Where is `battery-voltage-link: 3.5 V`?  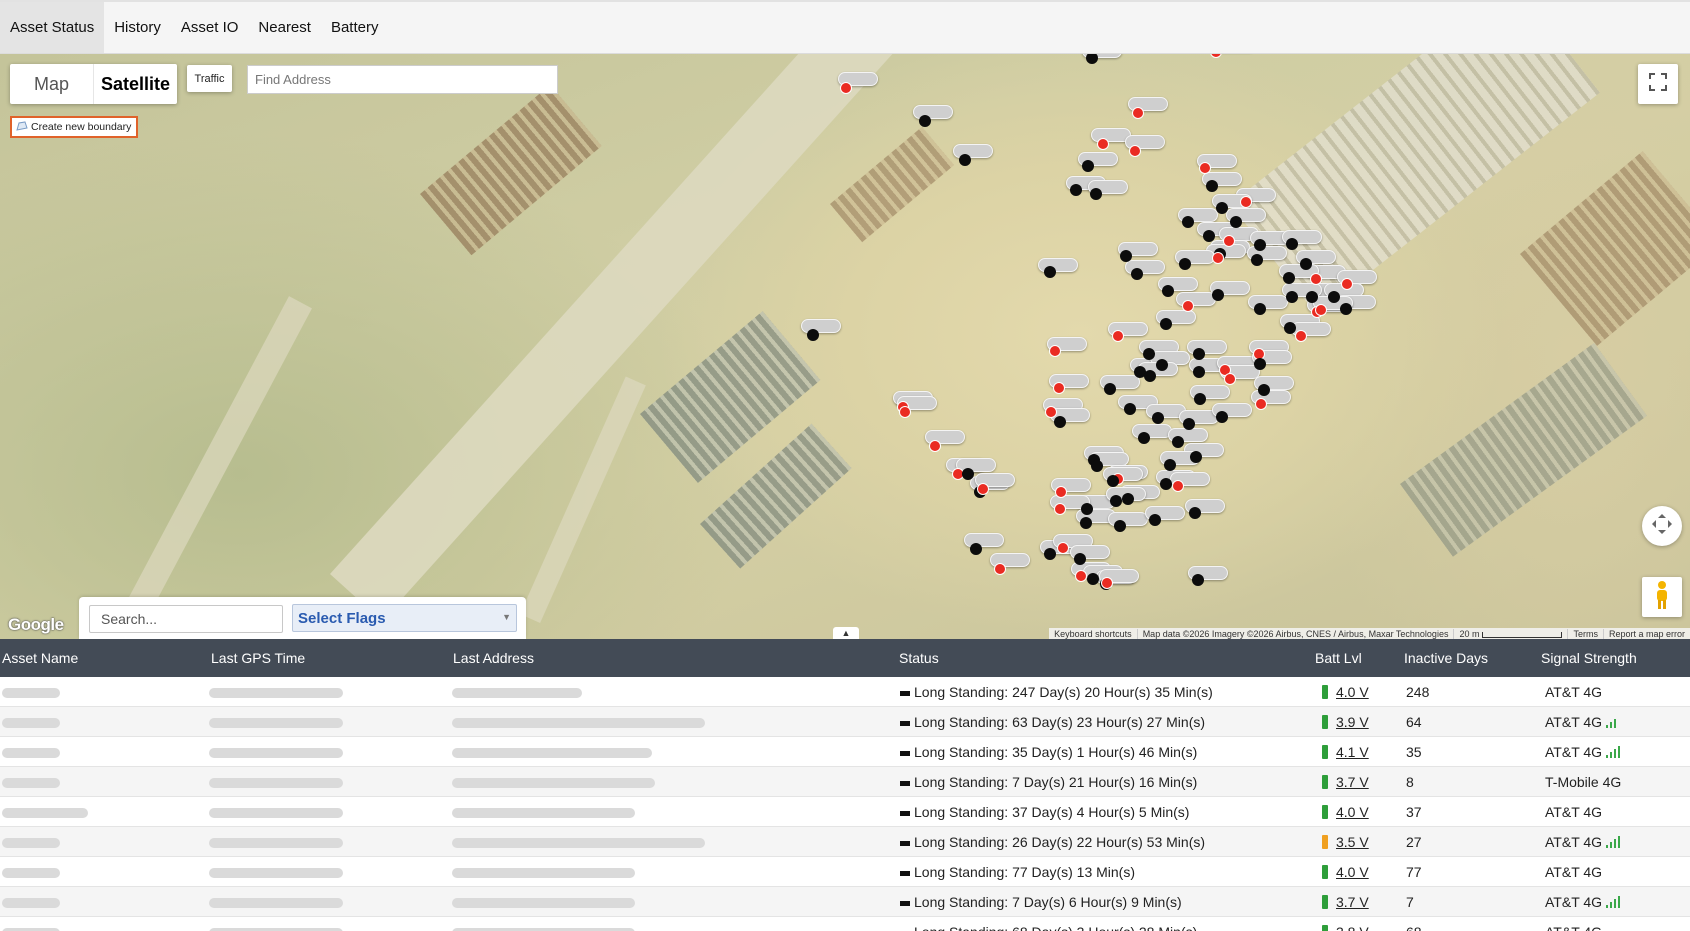 battery-voltage-link: 3.5 V is located at coordinates (1352, 842).